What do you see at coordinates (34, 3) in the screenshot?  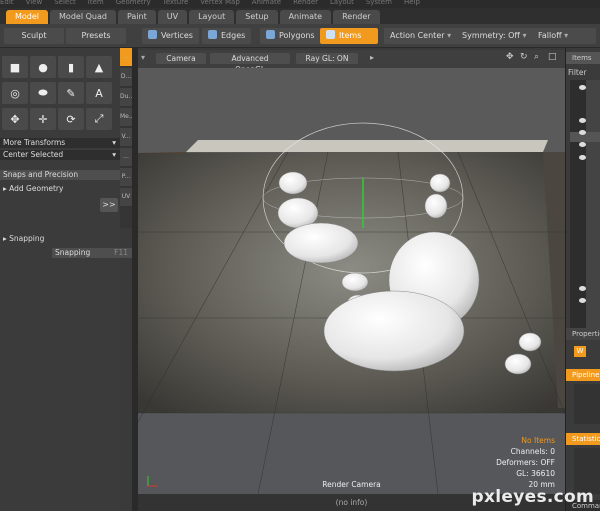 I see `menu-item: View` at bounding box center [34, 3].